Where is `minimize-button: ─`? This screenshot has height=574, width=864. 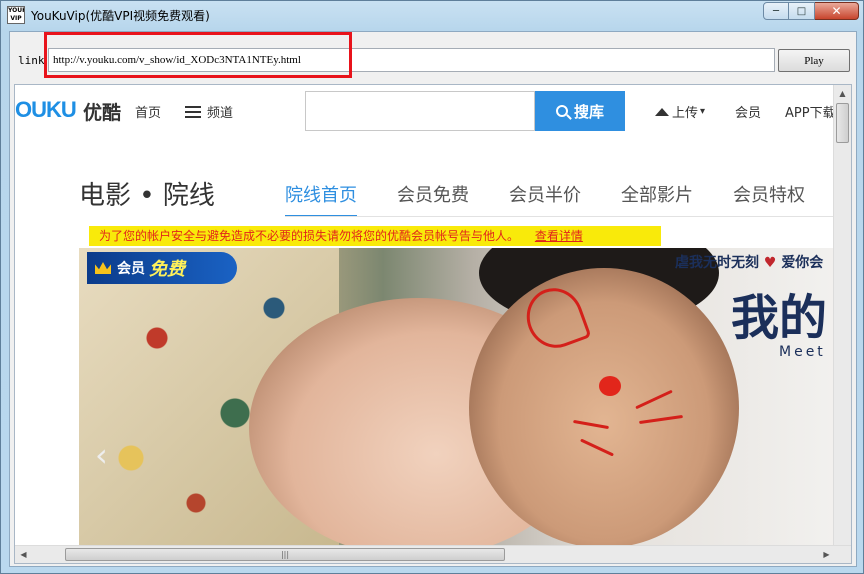
minimize-button: ─ is located at coordinates (776, 11).